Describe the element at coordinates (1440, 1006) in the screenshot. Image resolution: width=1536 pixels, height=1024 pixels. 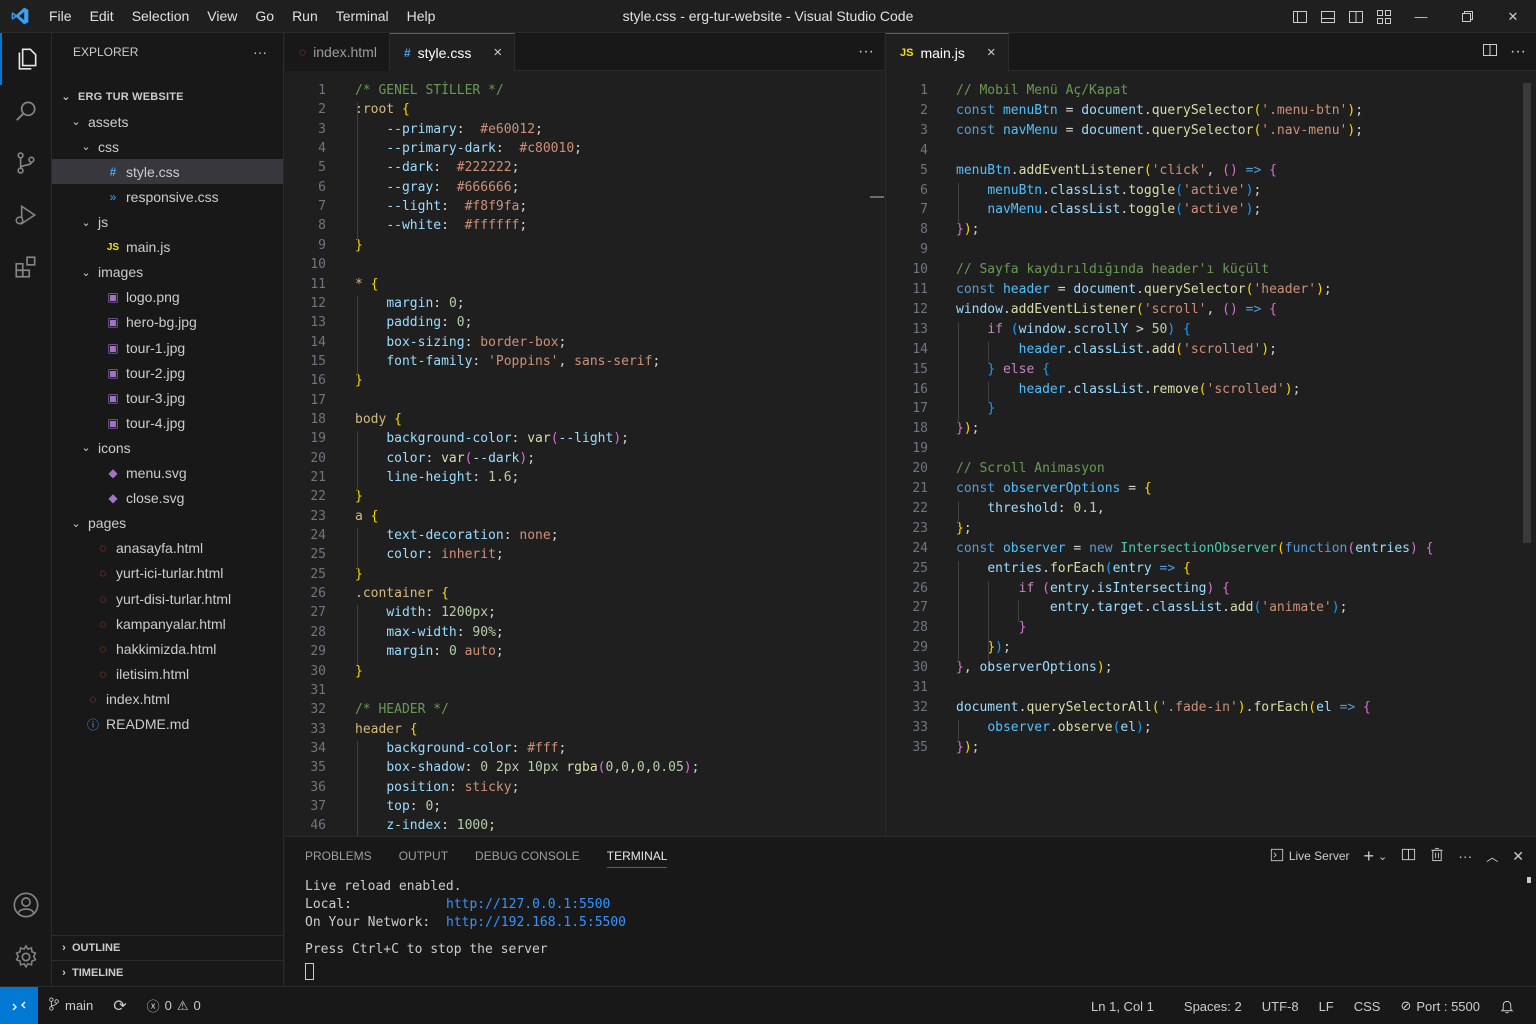
I see `live-server-port: ⊘ Port : 5500` at that location.